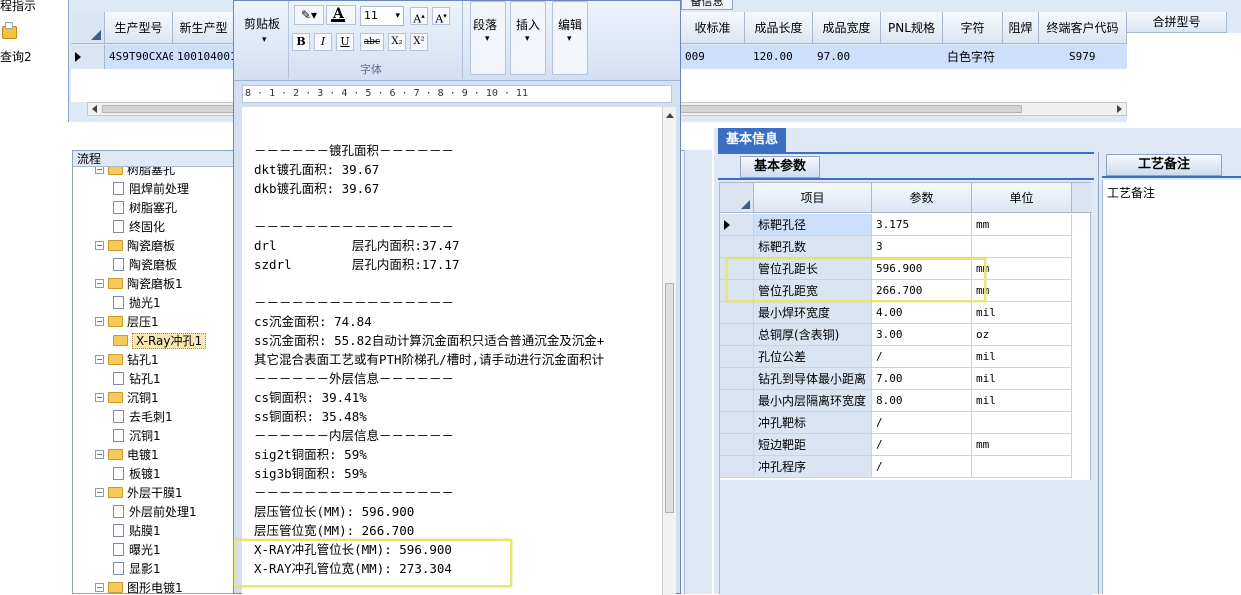 The height and width of the screenshot is (595, 1241). What do you see at coordinates (341, 15) in the screenshot?
I see `font-color-button: A` at bounding box center [341, 15].